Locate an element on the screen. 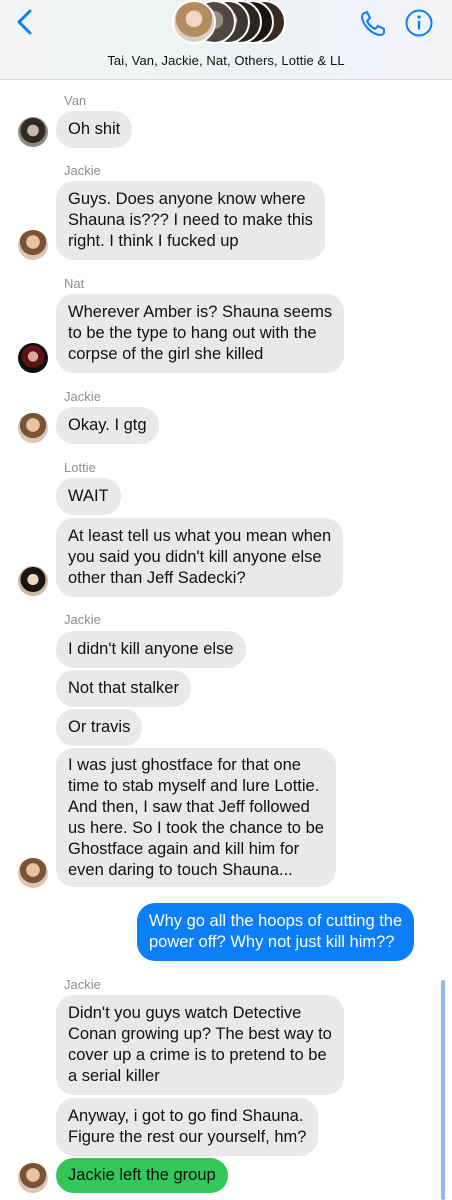 The height and width of the screenshot is (1200, 452). message-bubble: I didn't kill anyone else is located at coordinates (151, 649).